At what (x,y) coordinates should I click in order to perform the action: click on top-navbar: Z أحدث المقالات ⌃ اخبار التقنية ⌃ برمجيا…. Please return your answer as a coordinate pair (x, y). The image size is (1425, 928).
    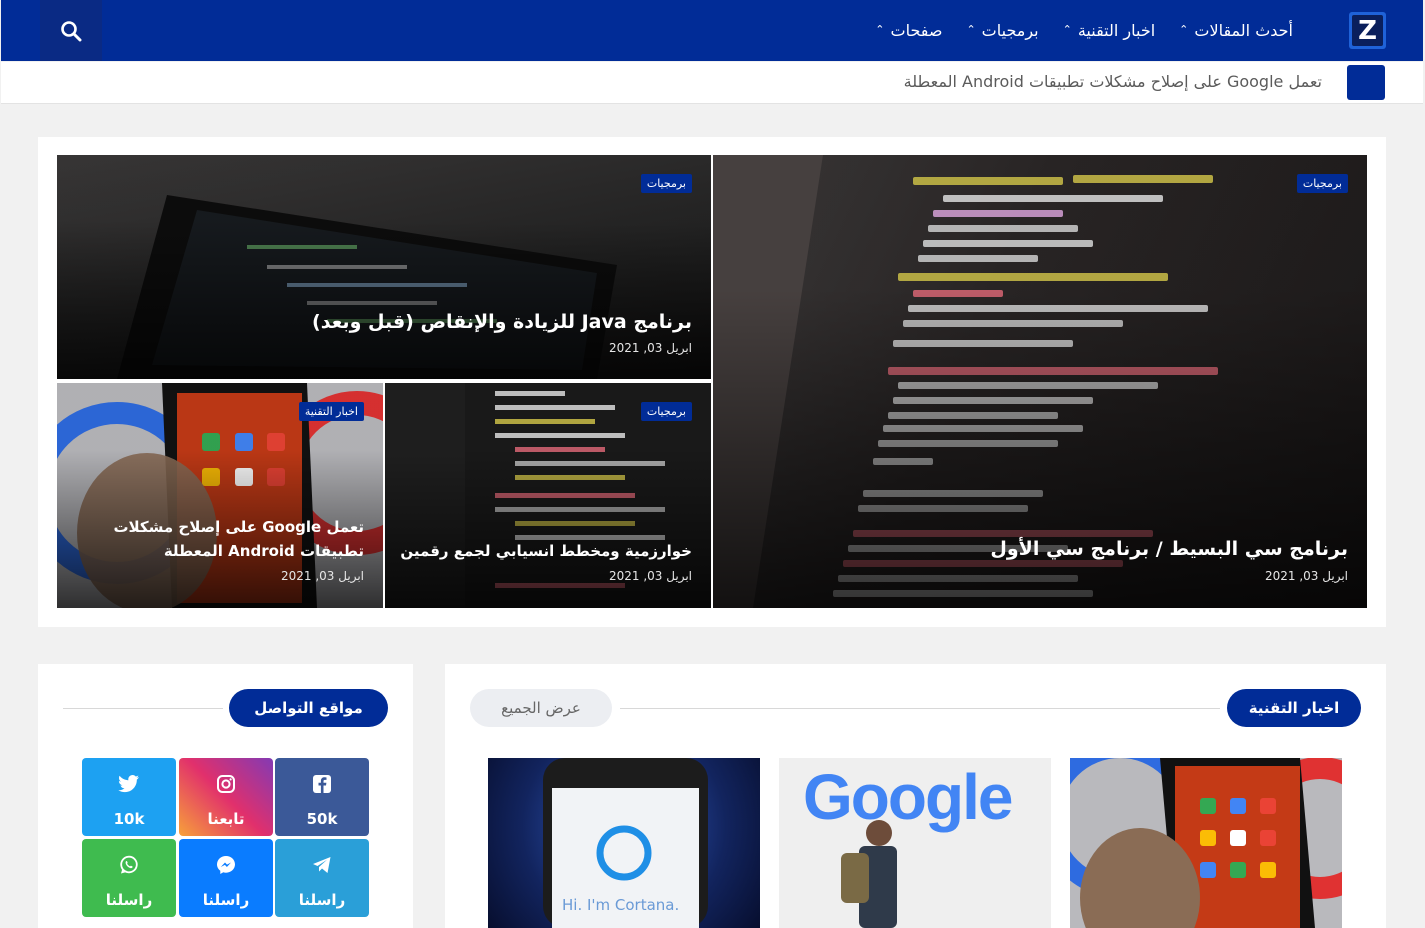
    Looking at the image, I should click on (712, 30).